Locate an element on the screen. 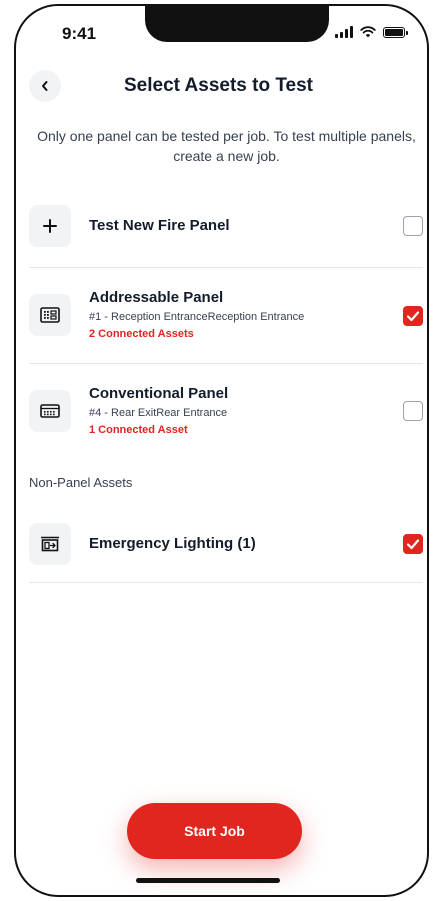  addressable-panel-checkbox is located at coordinates (413, 316).